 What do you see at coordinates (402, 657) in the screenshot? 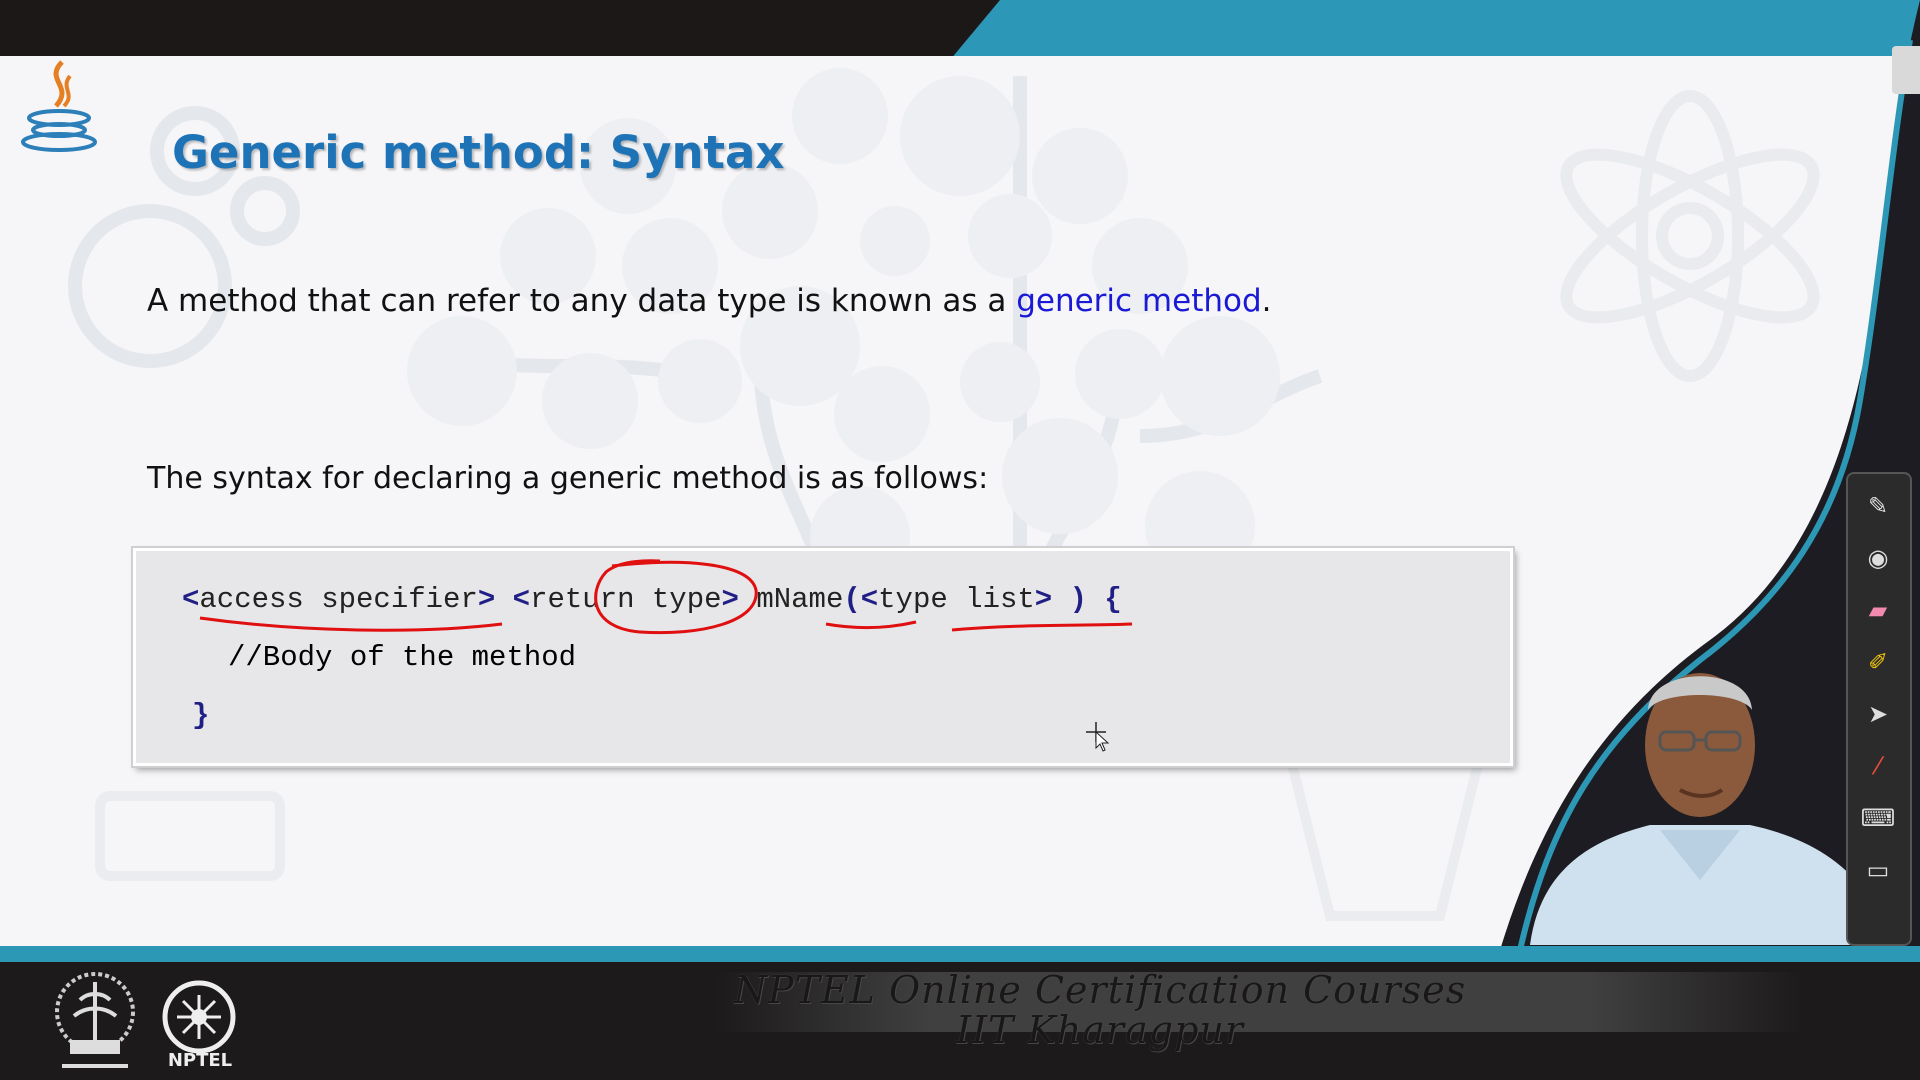
I see `code-comment: //Body of the method` at bounding box center [402, 657].